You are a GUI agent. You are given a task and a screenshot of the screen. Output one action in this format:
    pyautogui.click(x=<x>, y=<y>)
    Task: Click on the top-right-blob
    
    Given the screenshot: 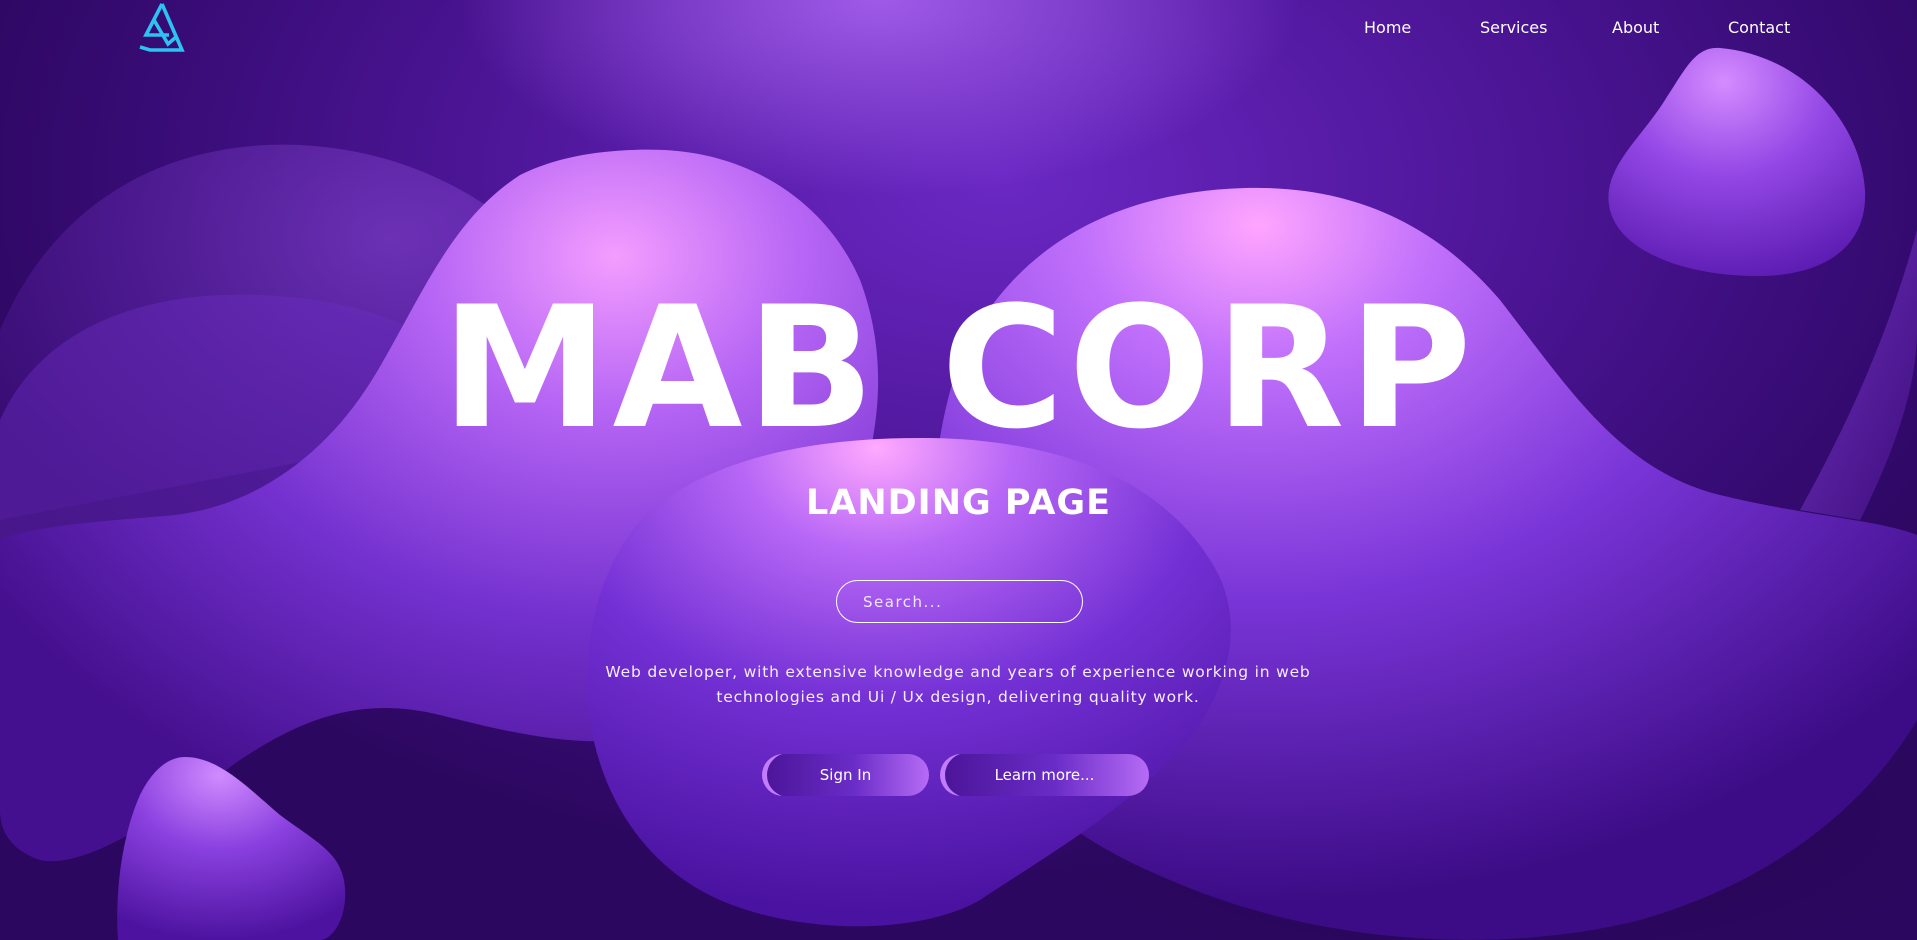 What is the action you would take?
    pyautogui.click(x=1737, y=162)
    